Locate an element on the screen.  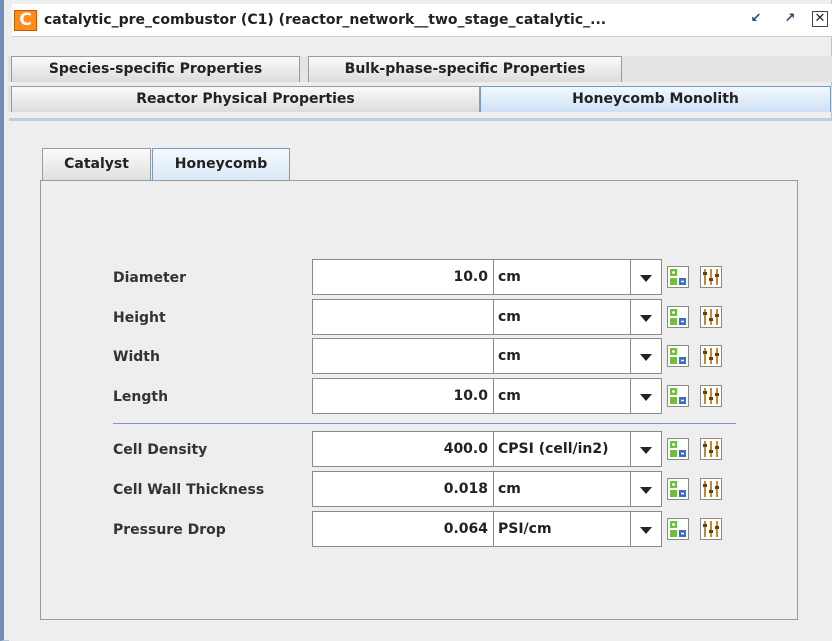
unit-value: PSI/cm is located at coordinates (525, 529).